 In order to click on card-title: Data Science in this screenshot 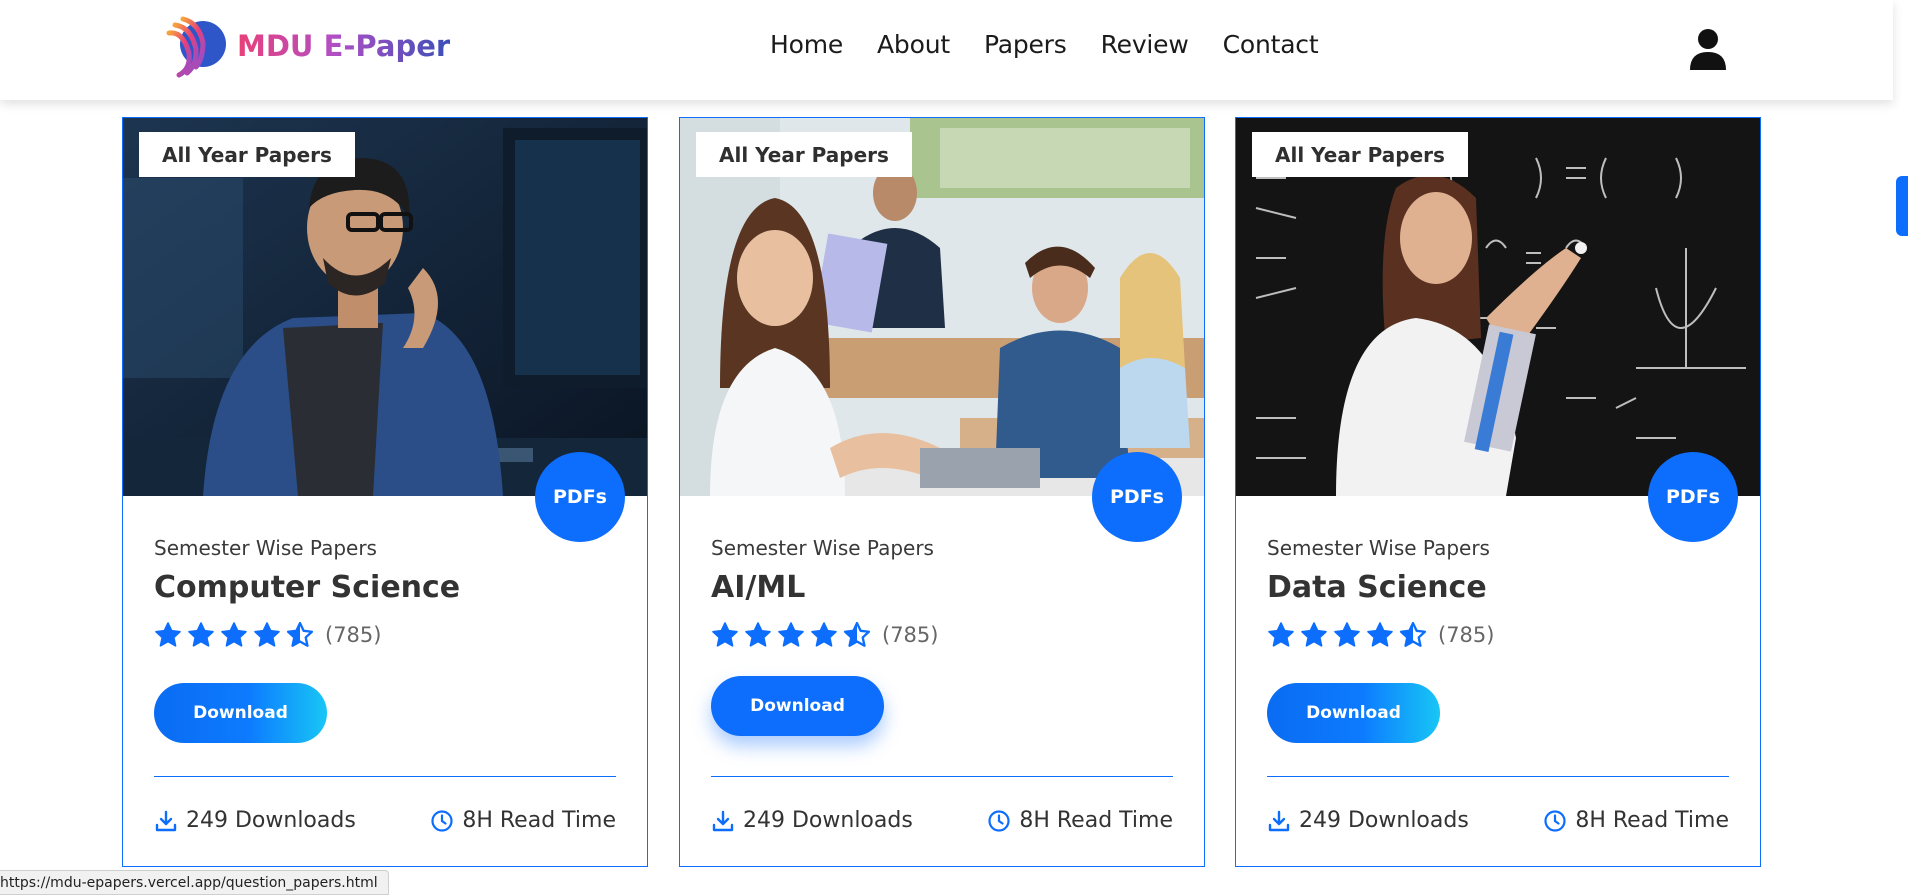, I will do `click(1377, 587)`.